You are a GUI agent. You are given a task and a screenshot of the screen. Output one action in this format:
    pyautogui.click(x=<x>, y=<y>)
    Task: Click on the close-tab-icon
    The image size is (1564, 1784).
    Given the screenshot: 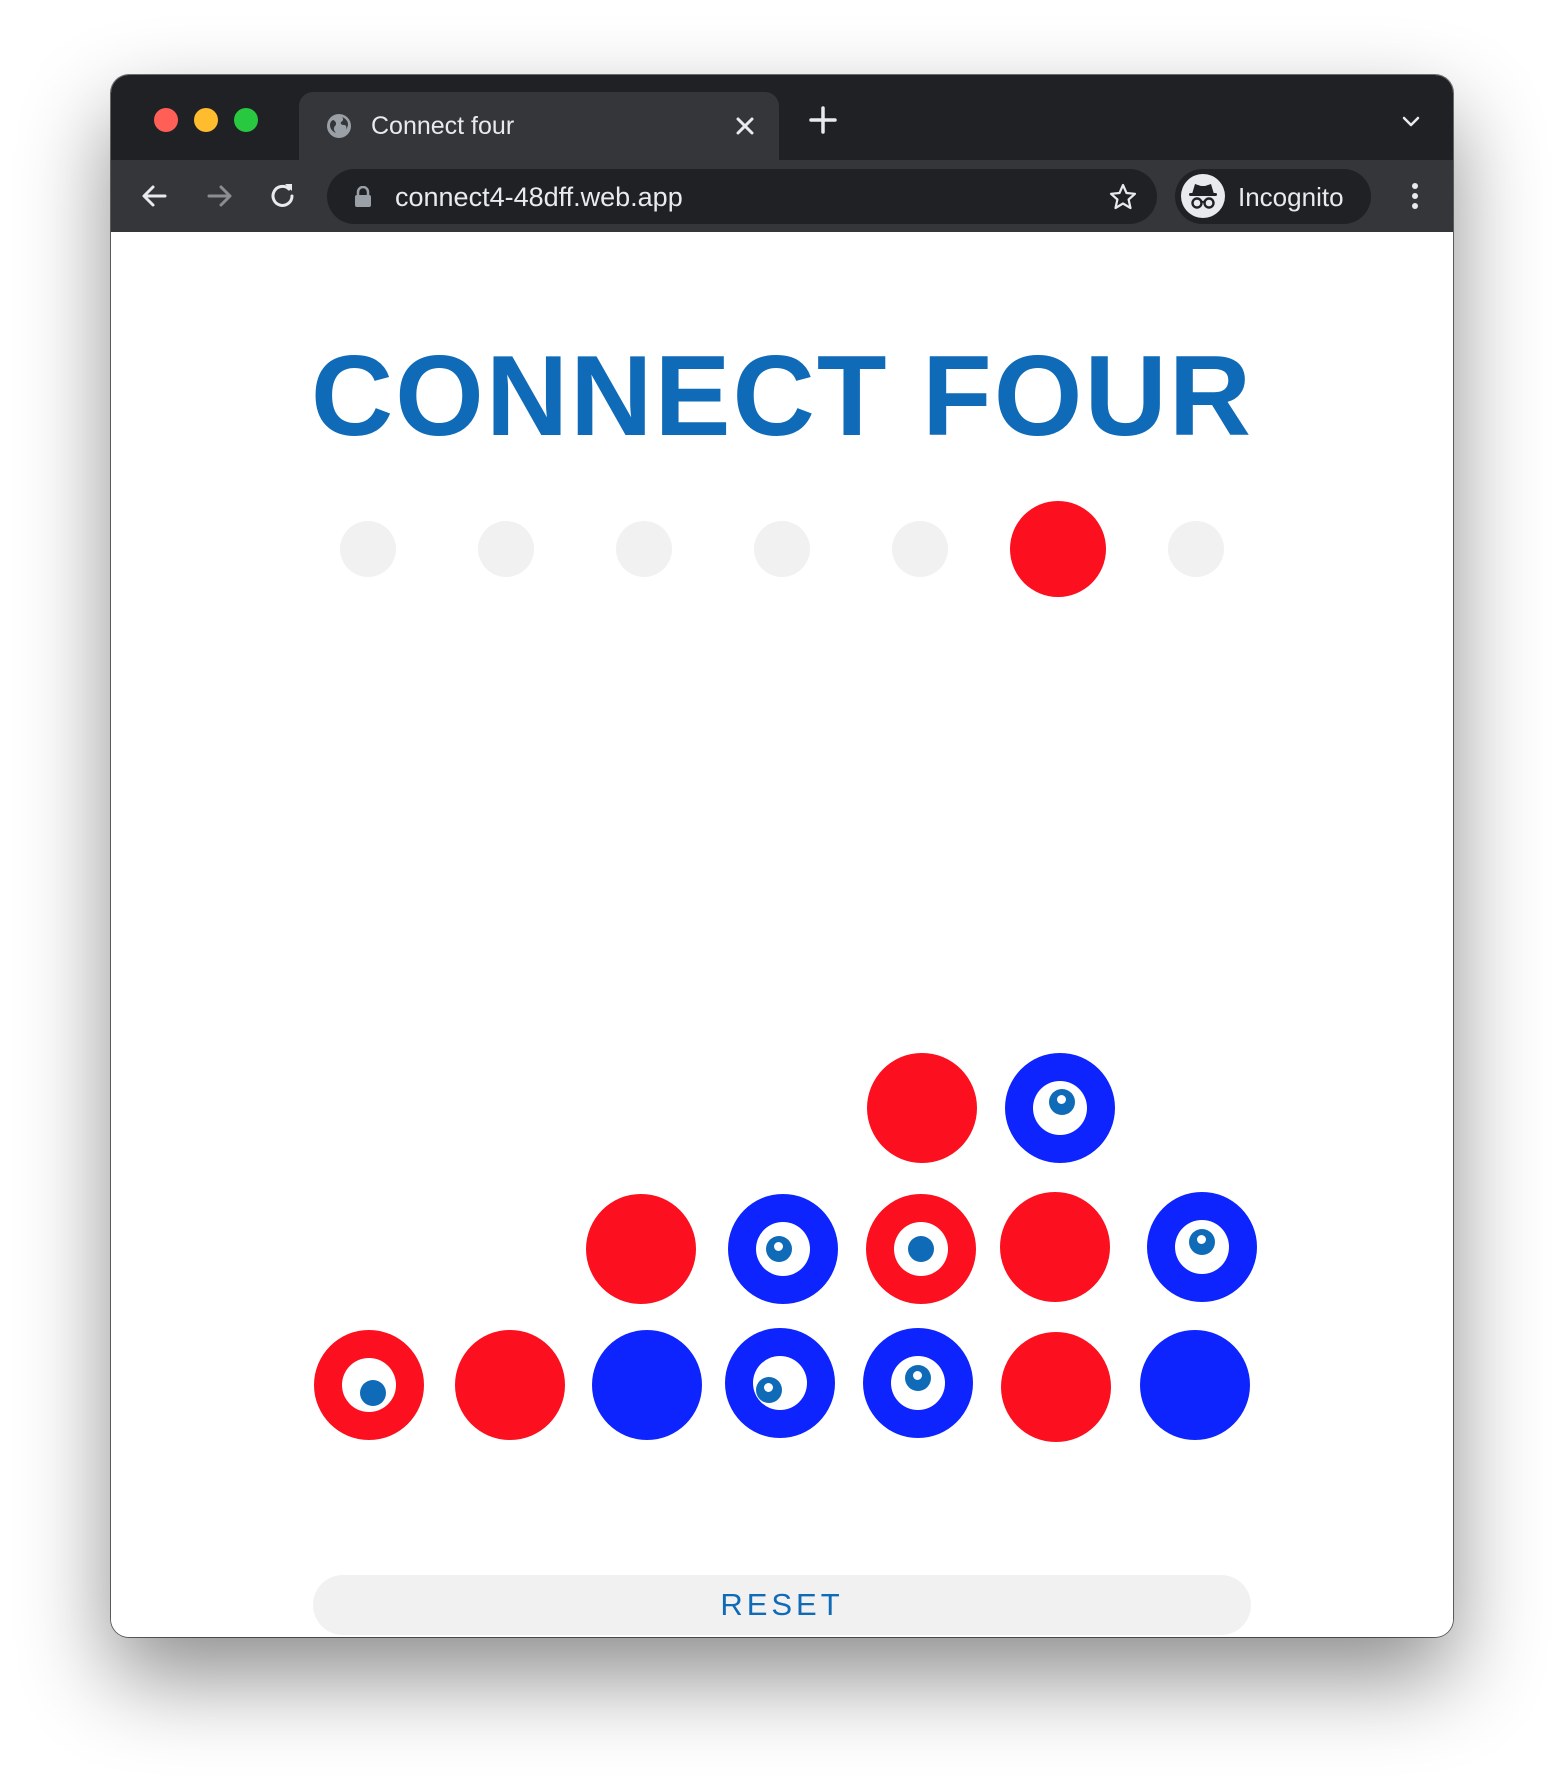 What is the action you would take?
    pyautogui.click(x=745, y=126)
    